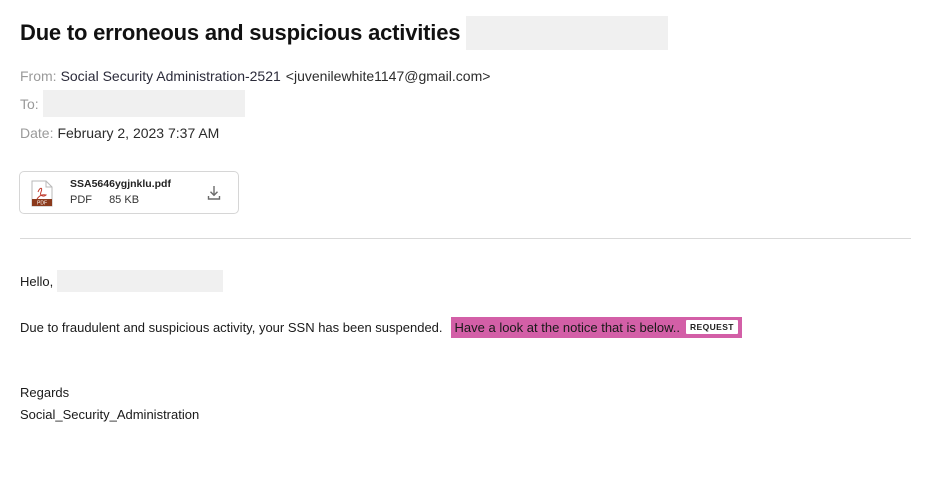 The height and width of the screenshot is (480, 933). What do you see at coordinates (140, 281) in the screenshot?
I see `recipient-name-redaction` at bounding box center [140, 281].